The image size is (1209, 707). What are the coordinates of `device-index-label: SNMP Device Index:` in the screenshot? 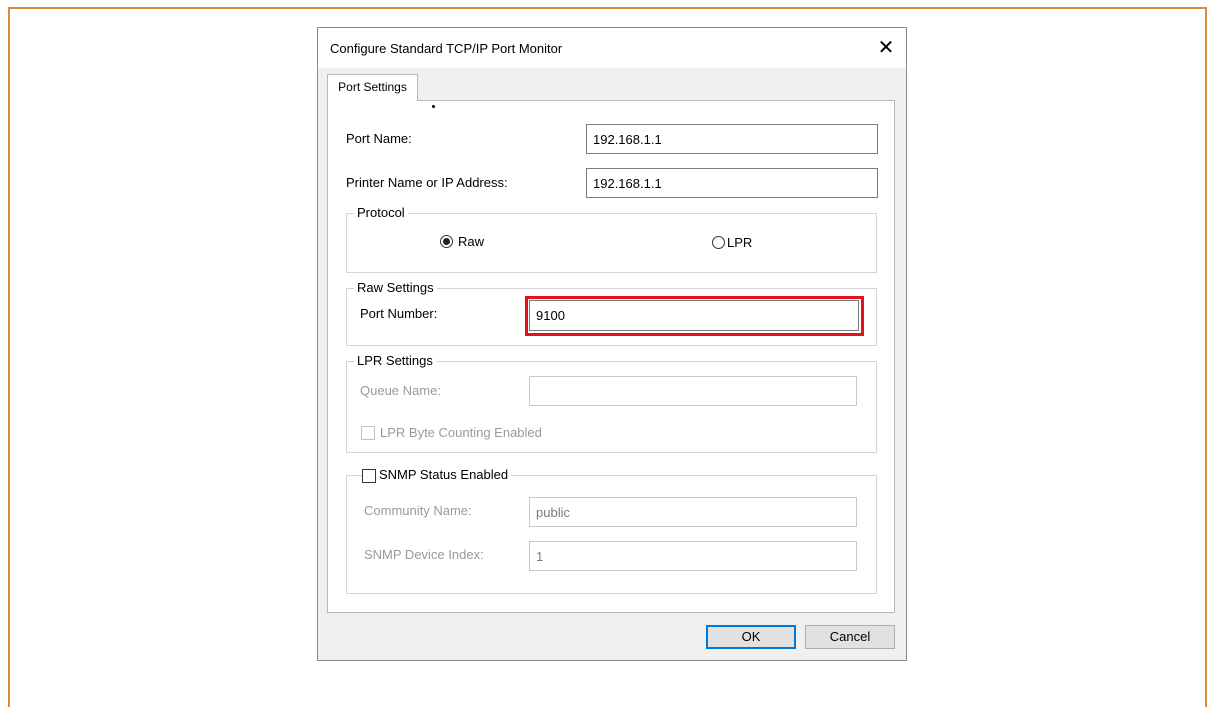 It's located at (424, 554).